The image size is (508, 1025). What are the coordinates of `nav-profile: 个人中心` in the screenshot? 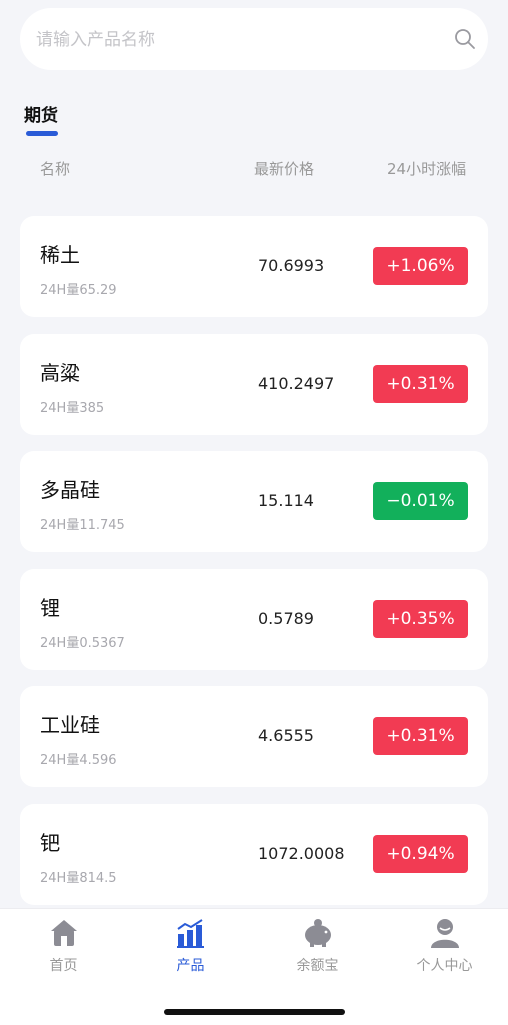 It's located at (444, 949).